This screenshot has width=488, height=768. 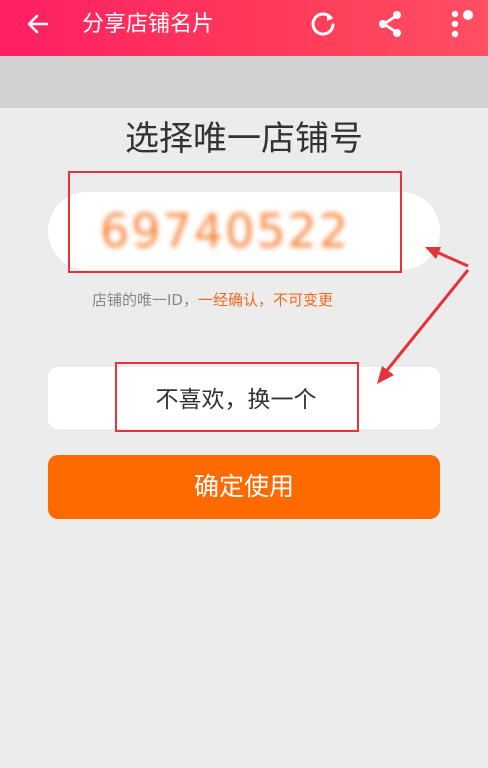 I want to click on more-vertical-icon, so click(x=461, y=26).